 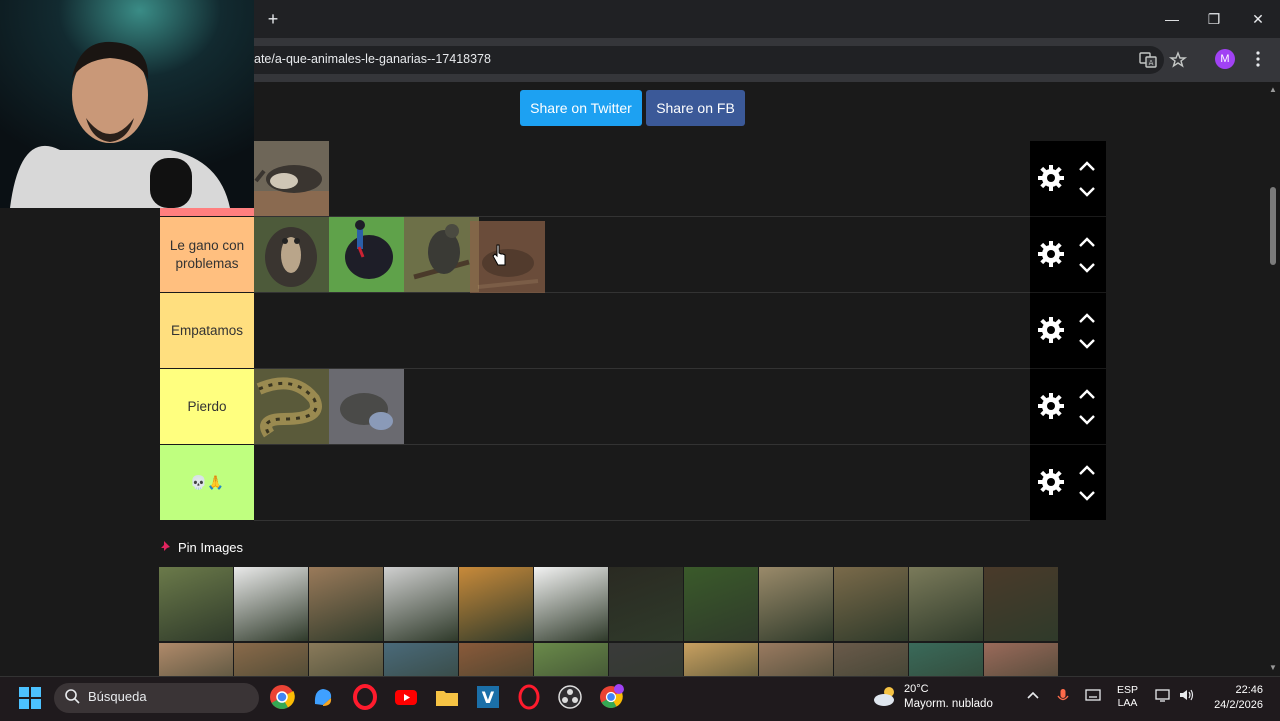 What do you see at coordinates (207, 406) in the screenshot?
I see `tier-label: Pierdo` at bounding box center [207, 406].